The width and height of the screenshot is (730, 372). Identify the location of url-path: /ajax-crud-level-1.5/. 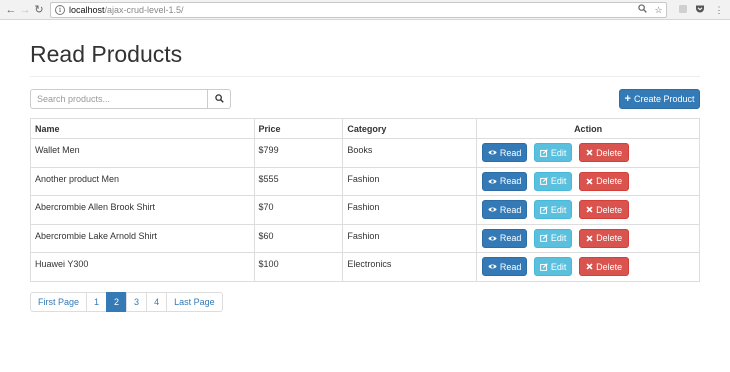
(144, 10).